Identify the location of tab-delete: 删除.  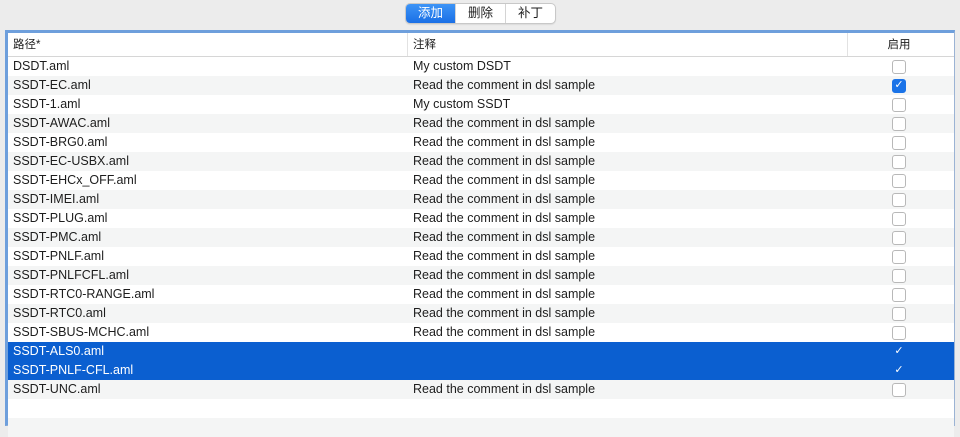
(480, 13).